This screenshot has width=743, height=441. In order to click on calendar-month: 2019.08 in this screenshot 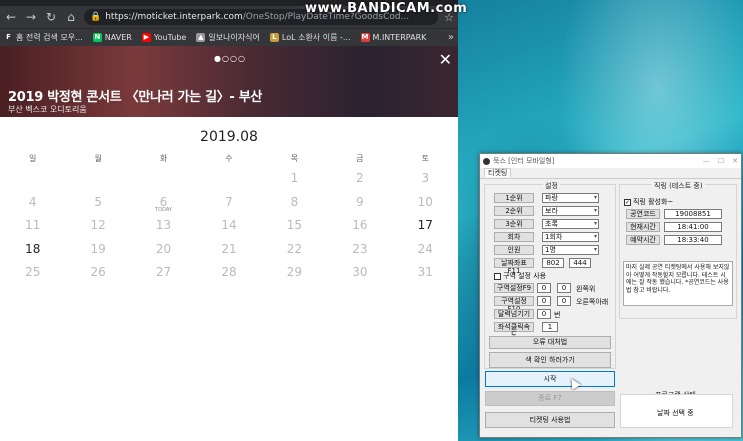, I will do `click(229, 137)`.